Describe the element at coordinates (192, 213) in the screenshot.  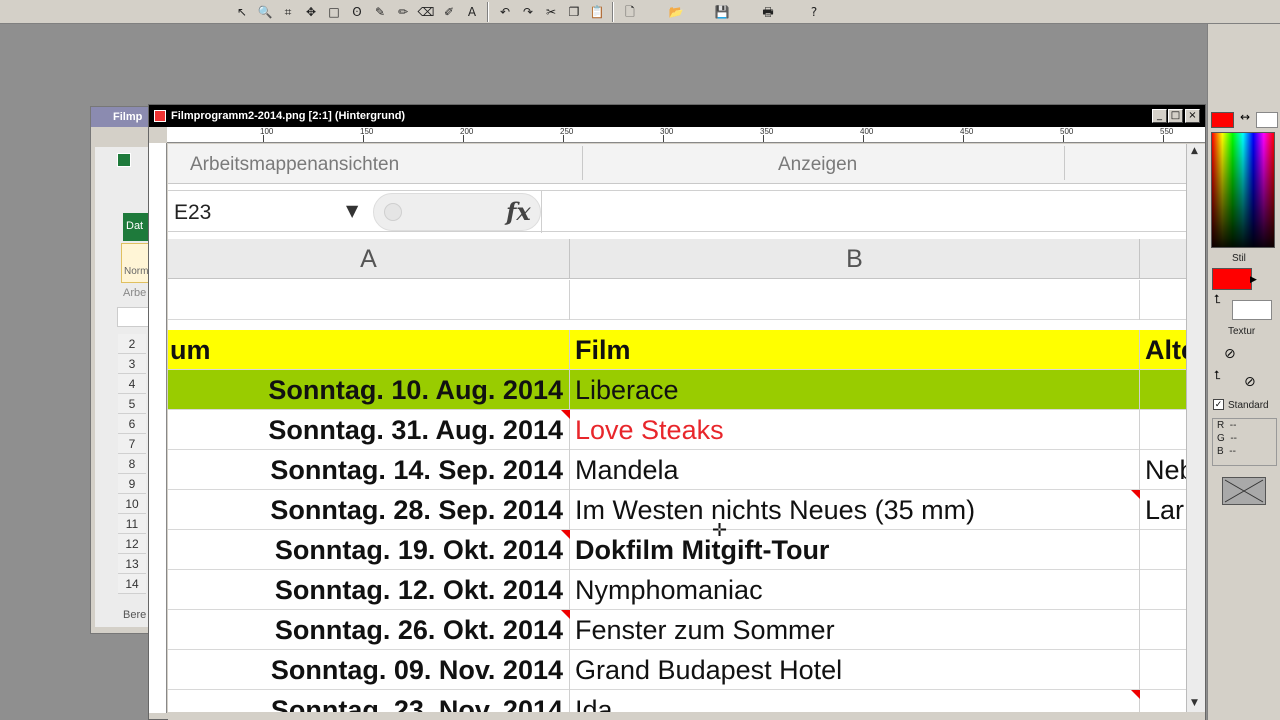
I see `name-box: E23` at that location.